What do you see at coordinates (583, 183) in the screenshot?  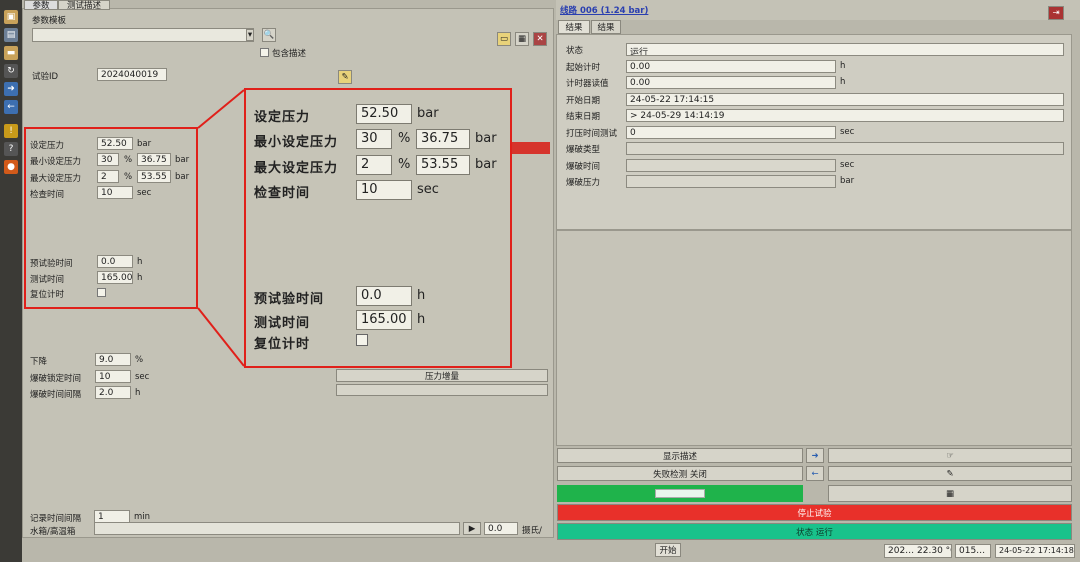 I see `result-label: 爆破压力` at bounding box center [583, 183].